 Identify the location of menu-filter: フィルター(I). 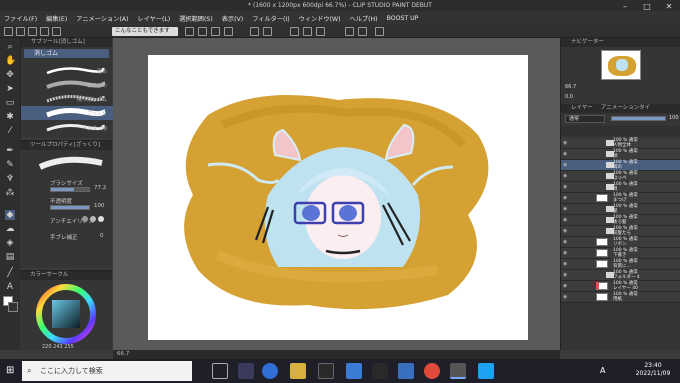
(270, 18).